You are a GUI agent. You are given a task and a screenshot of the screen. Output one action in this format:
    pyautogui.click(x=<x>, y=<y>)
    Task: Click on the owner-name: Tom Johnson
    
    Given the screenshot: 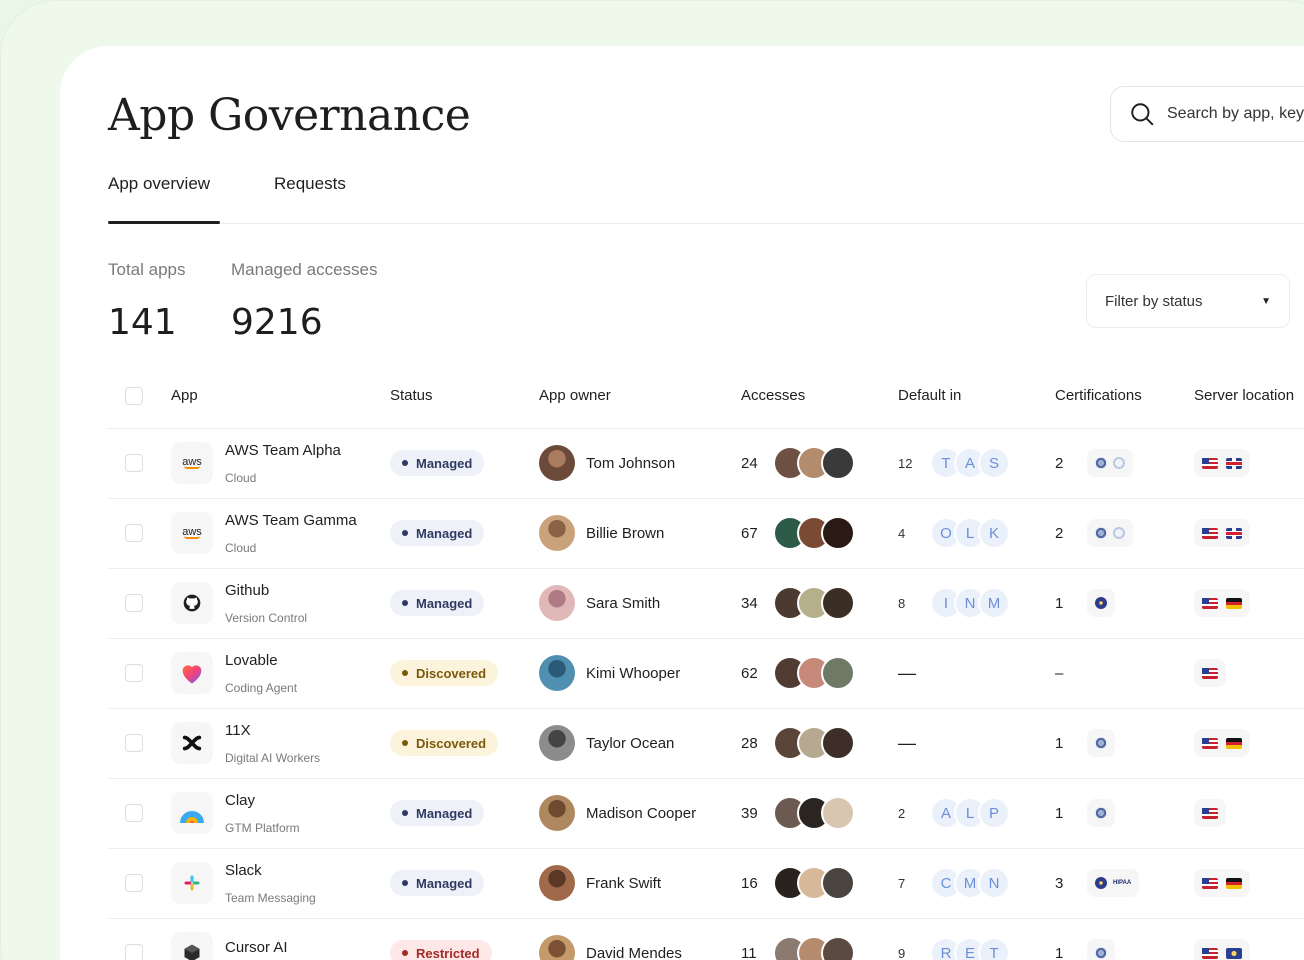 What is the action you would take?
    pyautogui.click(x=630, y=463)
    